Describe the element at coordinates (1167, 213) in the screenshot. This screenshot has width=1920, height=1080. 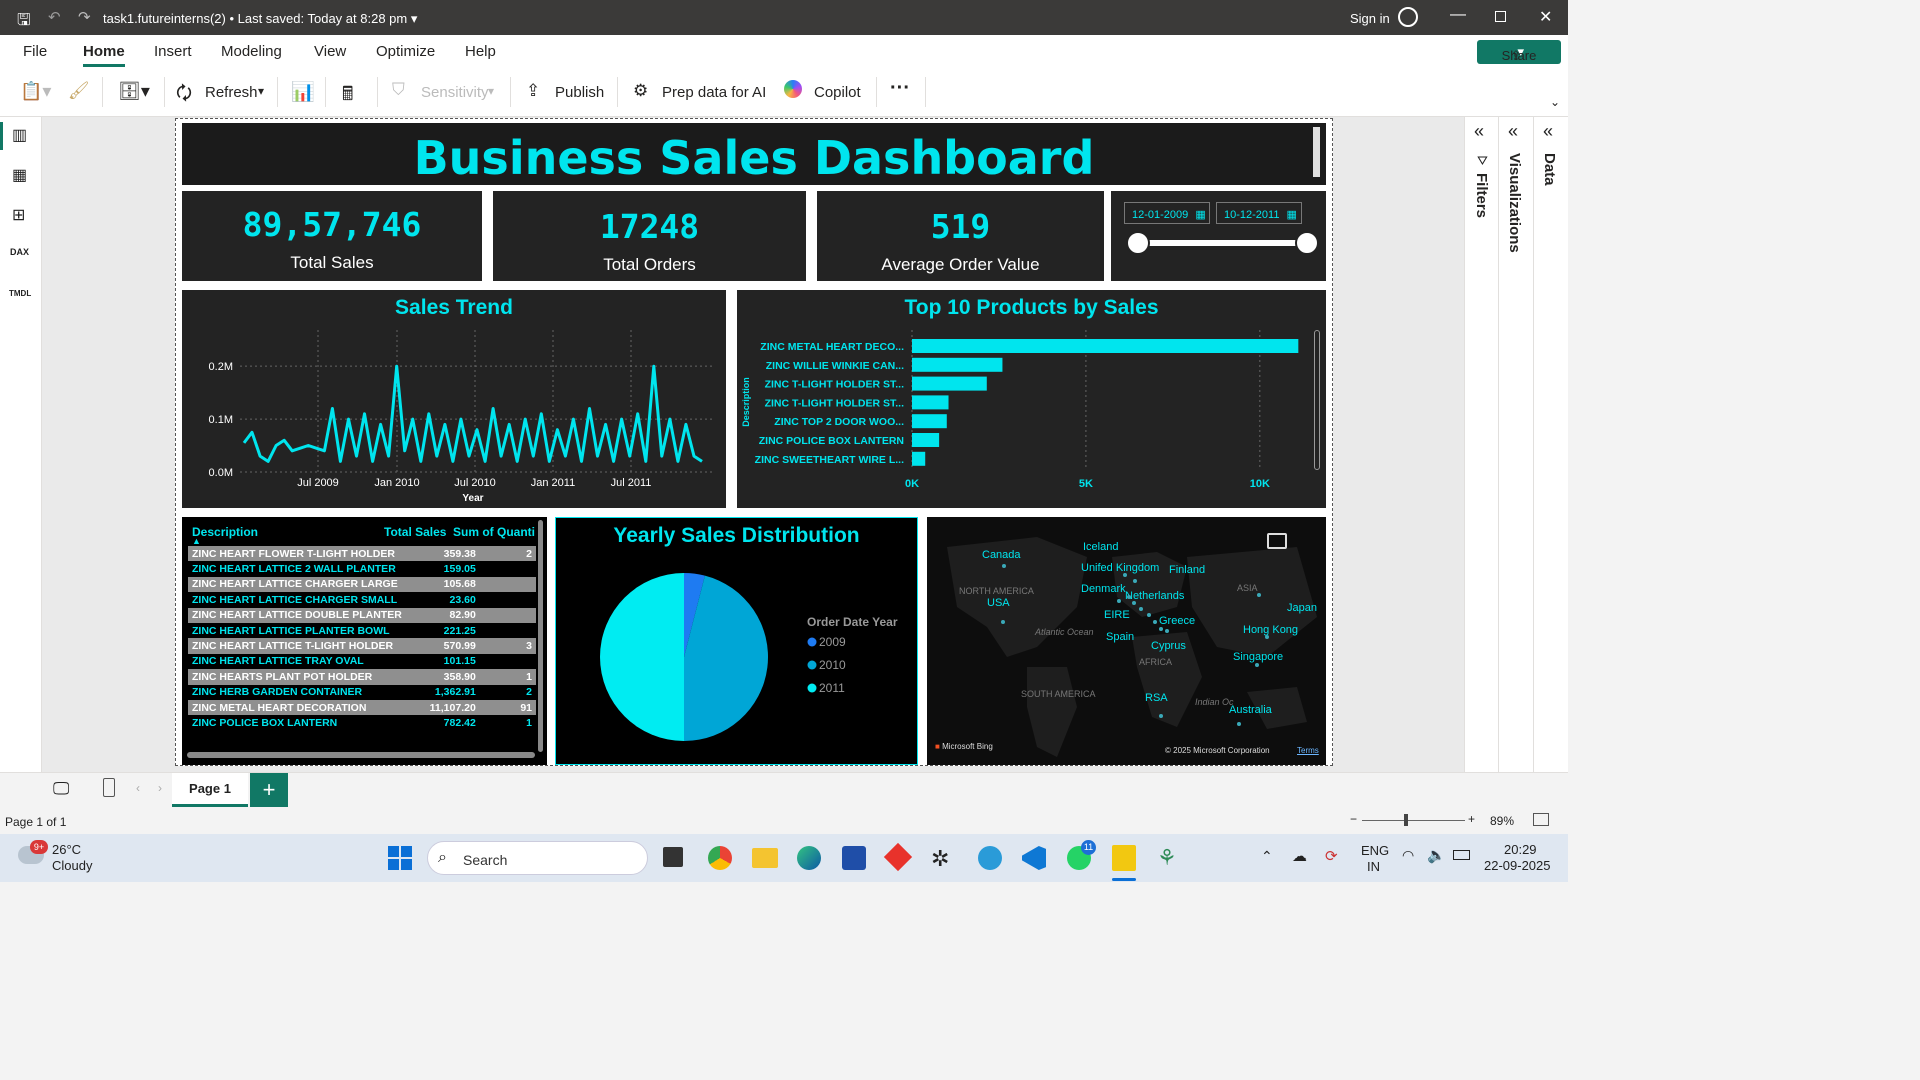
I see `date-from-input: 12-01-2009 ▦` at that location.